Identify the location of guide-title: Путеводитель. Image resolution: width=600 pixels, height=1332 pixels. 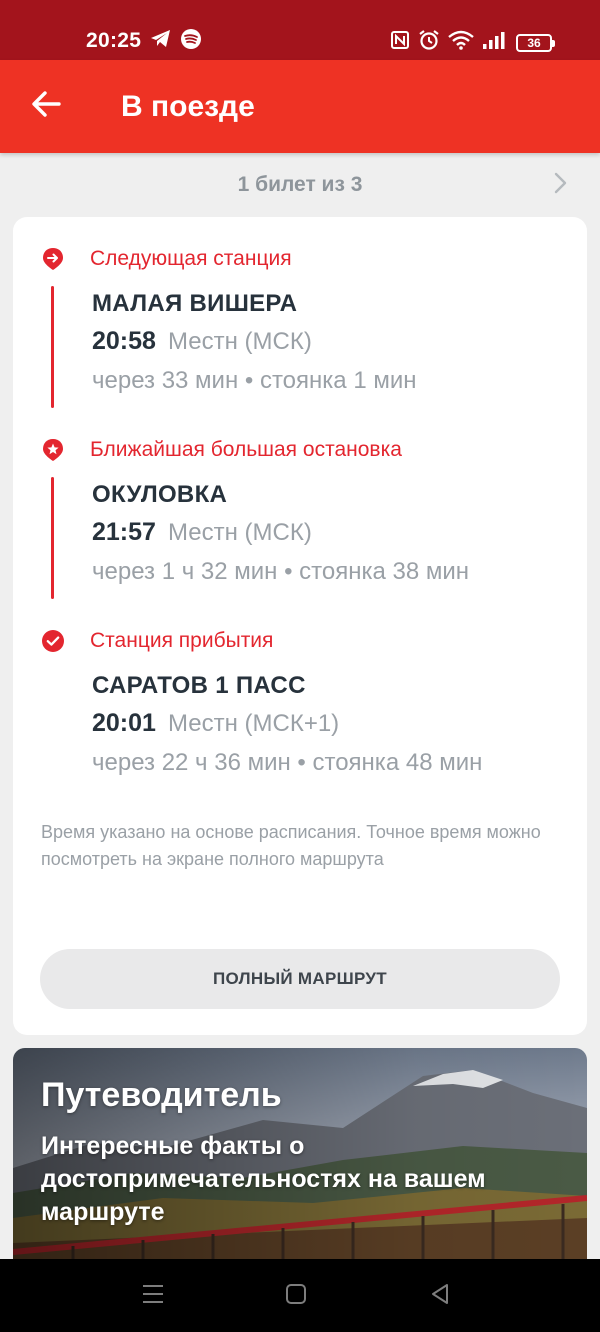
(161, 1095).